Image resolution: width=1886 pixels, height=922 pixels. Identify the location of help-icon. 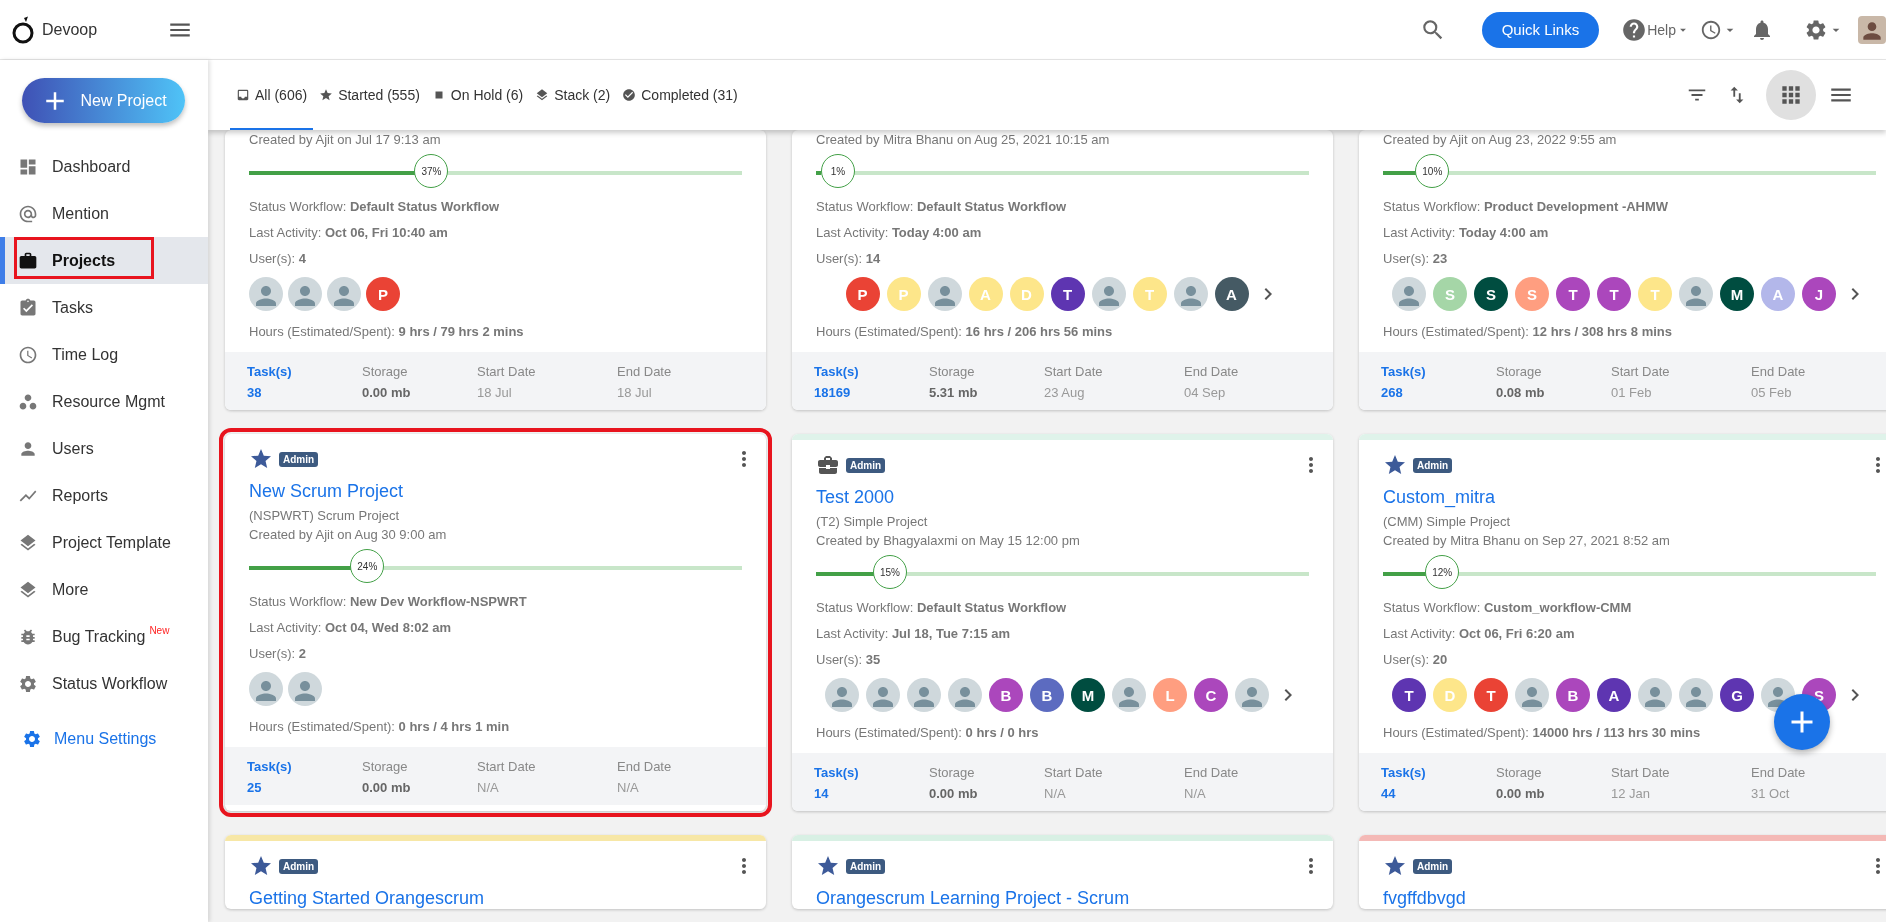
(1634, 29).